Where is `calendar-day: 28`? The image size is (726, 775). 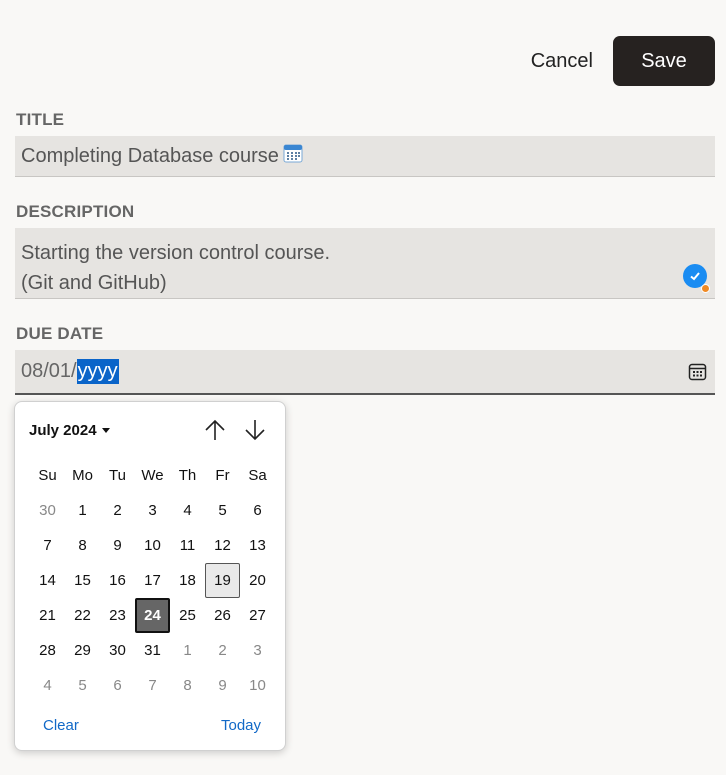
calendar-day: 28 is located at coordinates (47, 650).